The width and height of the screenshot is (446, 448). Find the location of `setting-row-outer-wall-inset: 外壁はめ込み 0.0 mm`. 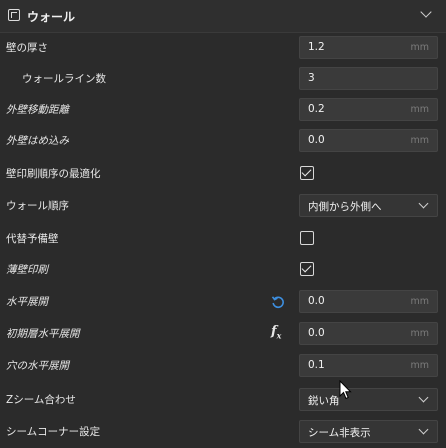

setting-row-outer-wall-inset: 外壁はめ込み 0.0 mm is located at coordinates (223, 141).